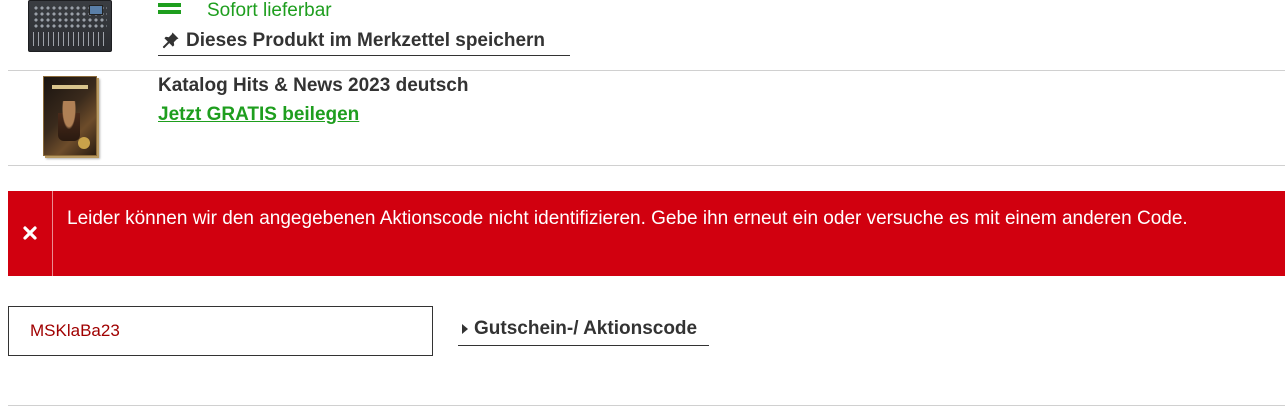 This screenshot has height=409, width=1285. I want to click on apply-coupon-label: Gutschein-/ Aktionscode, so click(586, 328).